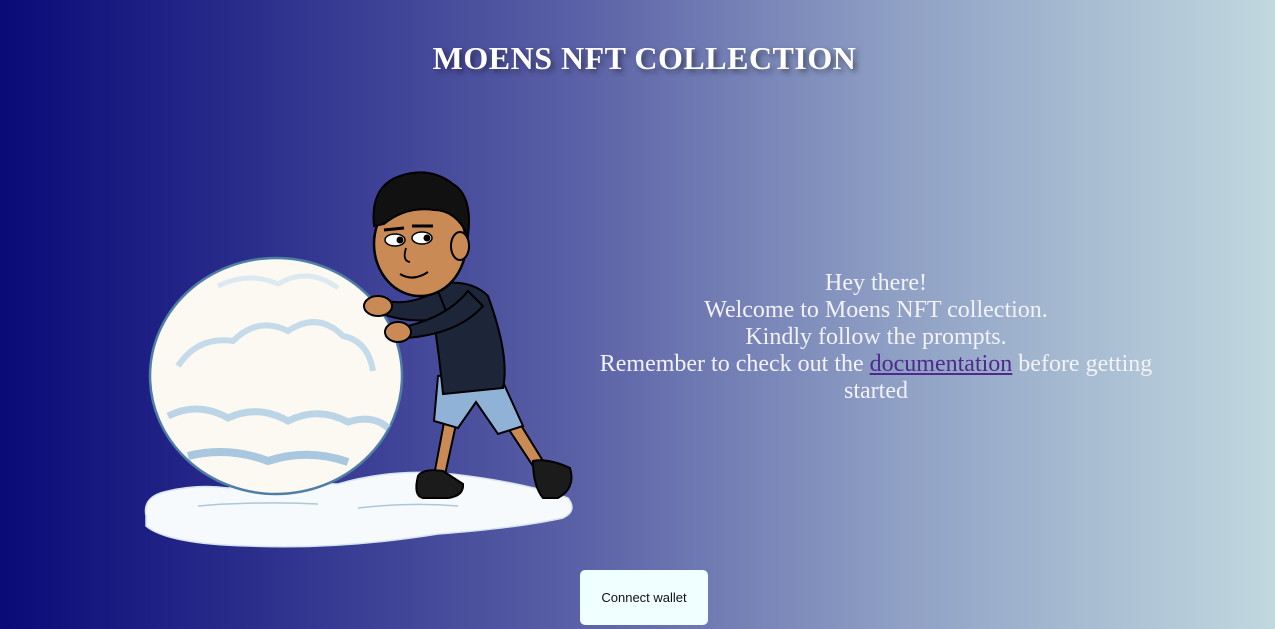  What do you see at coordinates (876, 283) in the screenshot?
I see `welcome-greeting: Hey there!` at bounding box center [876, 283].